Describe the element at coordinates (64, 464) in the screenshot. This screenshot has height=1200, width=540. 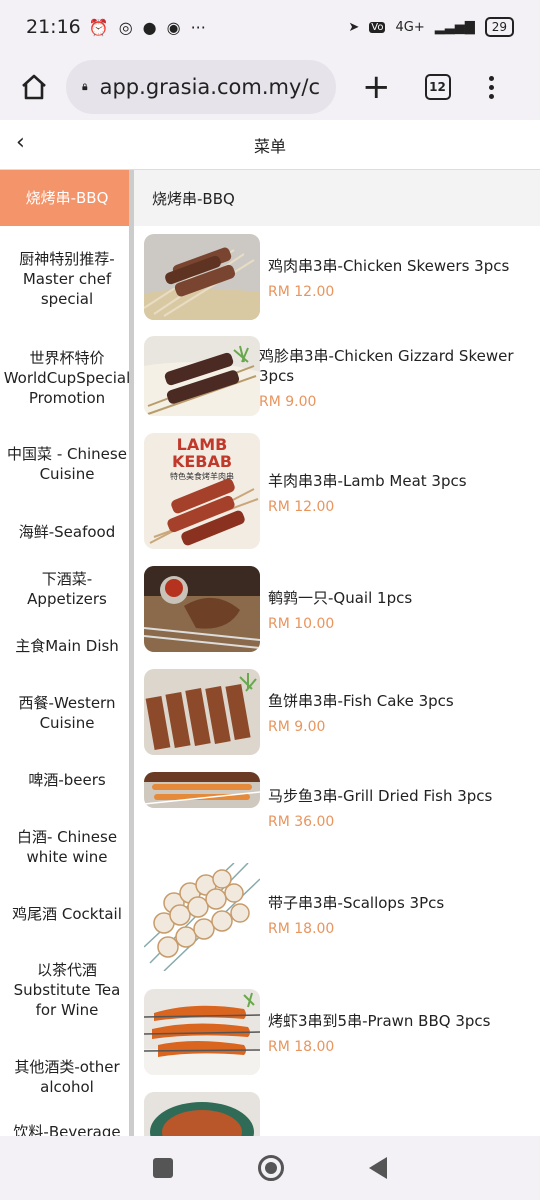
I see `category-item-chinese: 中国菜 - Chinese Cuisine` at that location.